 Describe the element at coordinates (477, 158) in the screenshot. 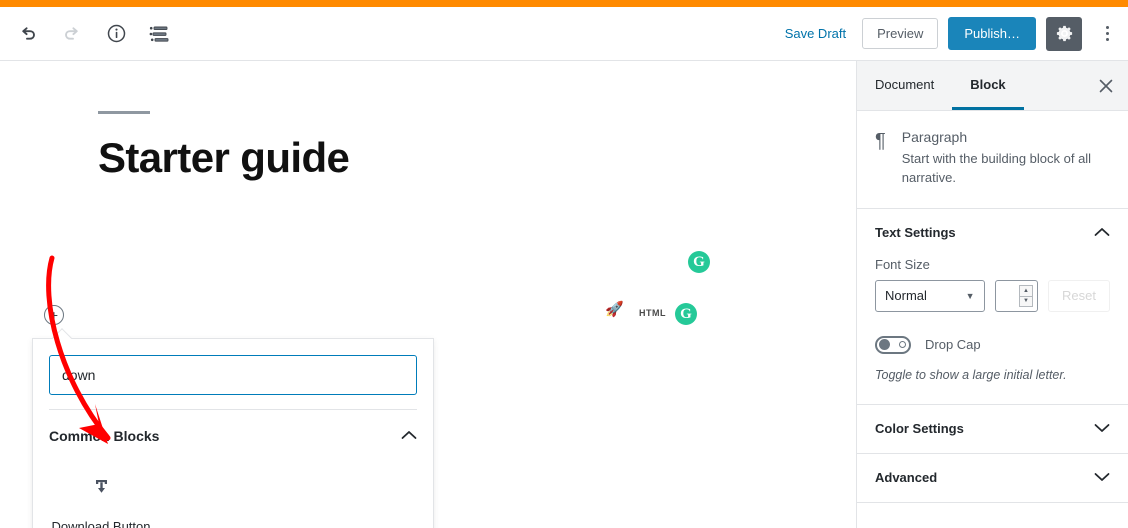

I see `post-title: Starter guide` at that location.